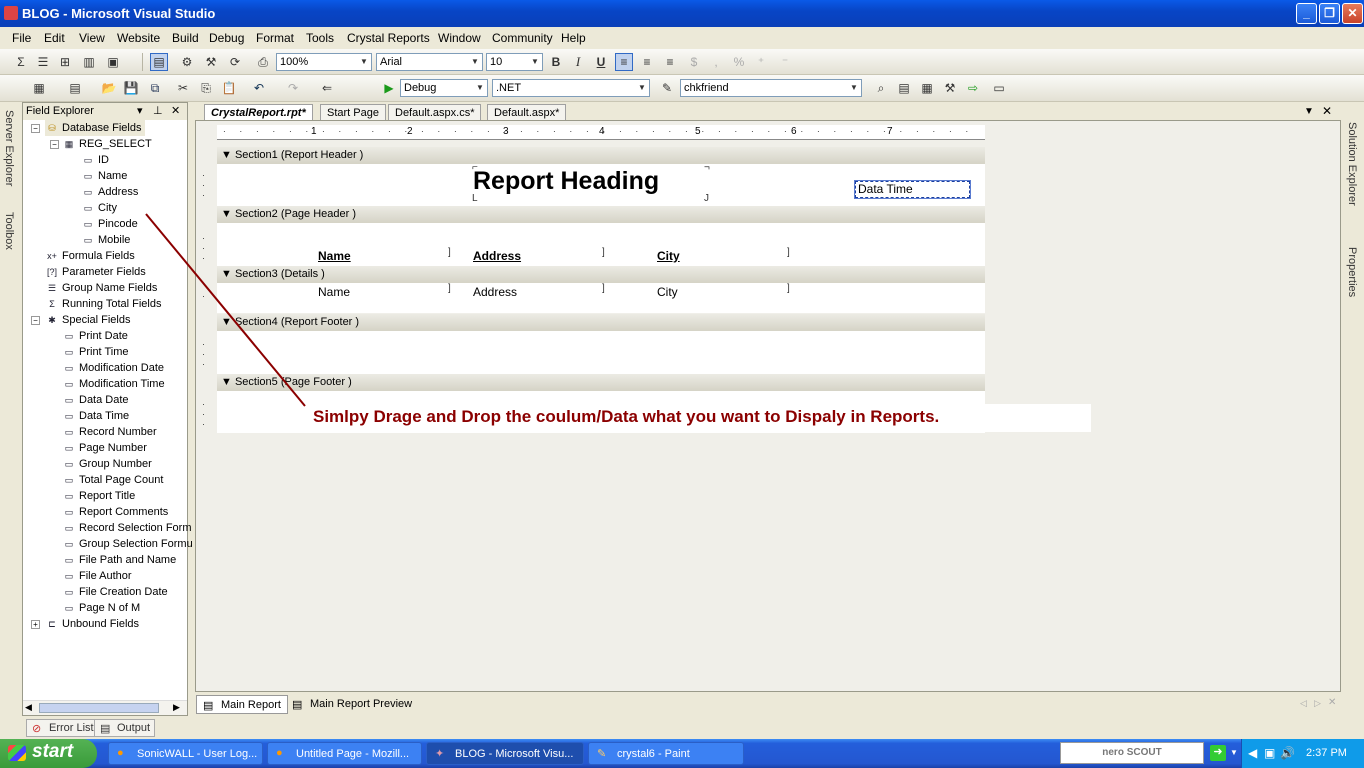 This screenshot has width=1364, height=768. What do you see at coordinates (1309, 111) in the screenshot?
I see `tab-list-icon: ▼` at bounding box center [1309, 111].